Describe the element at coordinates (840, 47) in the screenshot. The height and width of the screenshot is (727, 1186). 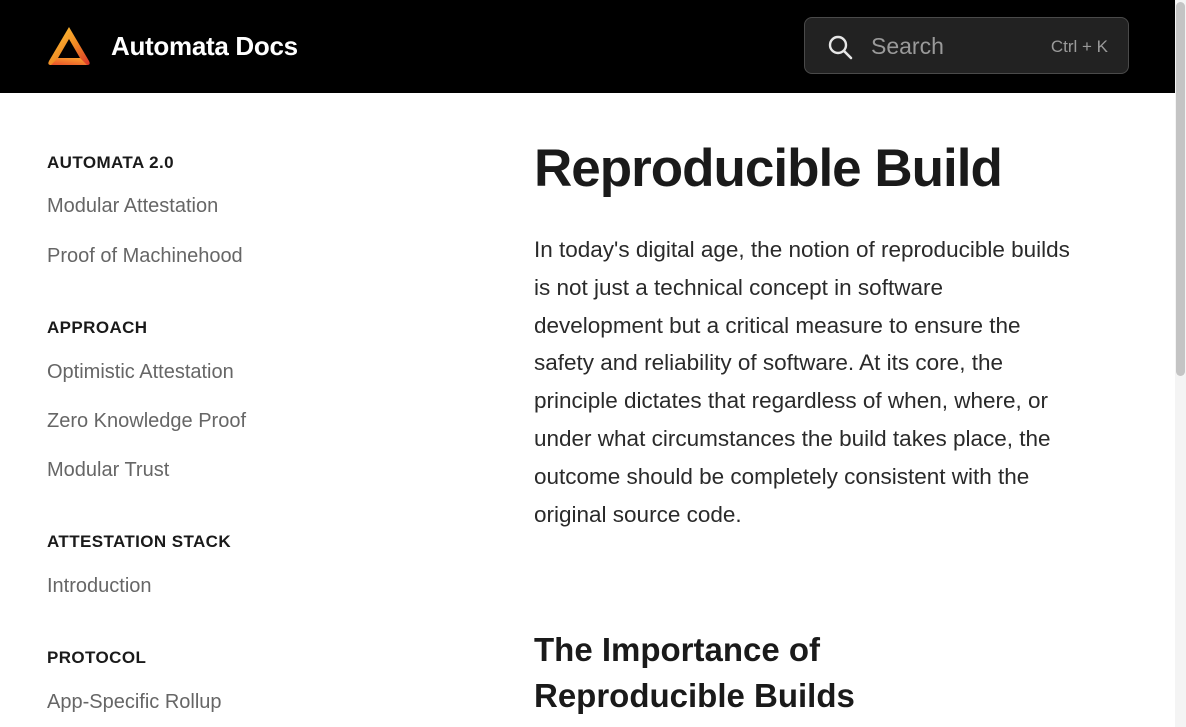
I see `search-icon` at that location.